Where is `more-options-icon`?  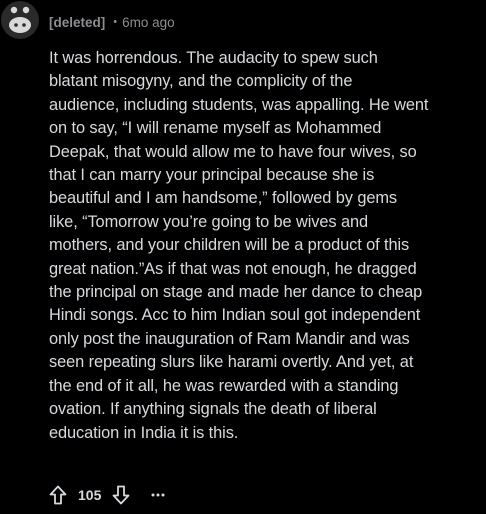 more-options-icon is located at coordinates (158, 495).